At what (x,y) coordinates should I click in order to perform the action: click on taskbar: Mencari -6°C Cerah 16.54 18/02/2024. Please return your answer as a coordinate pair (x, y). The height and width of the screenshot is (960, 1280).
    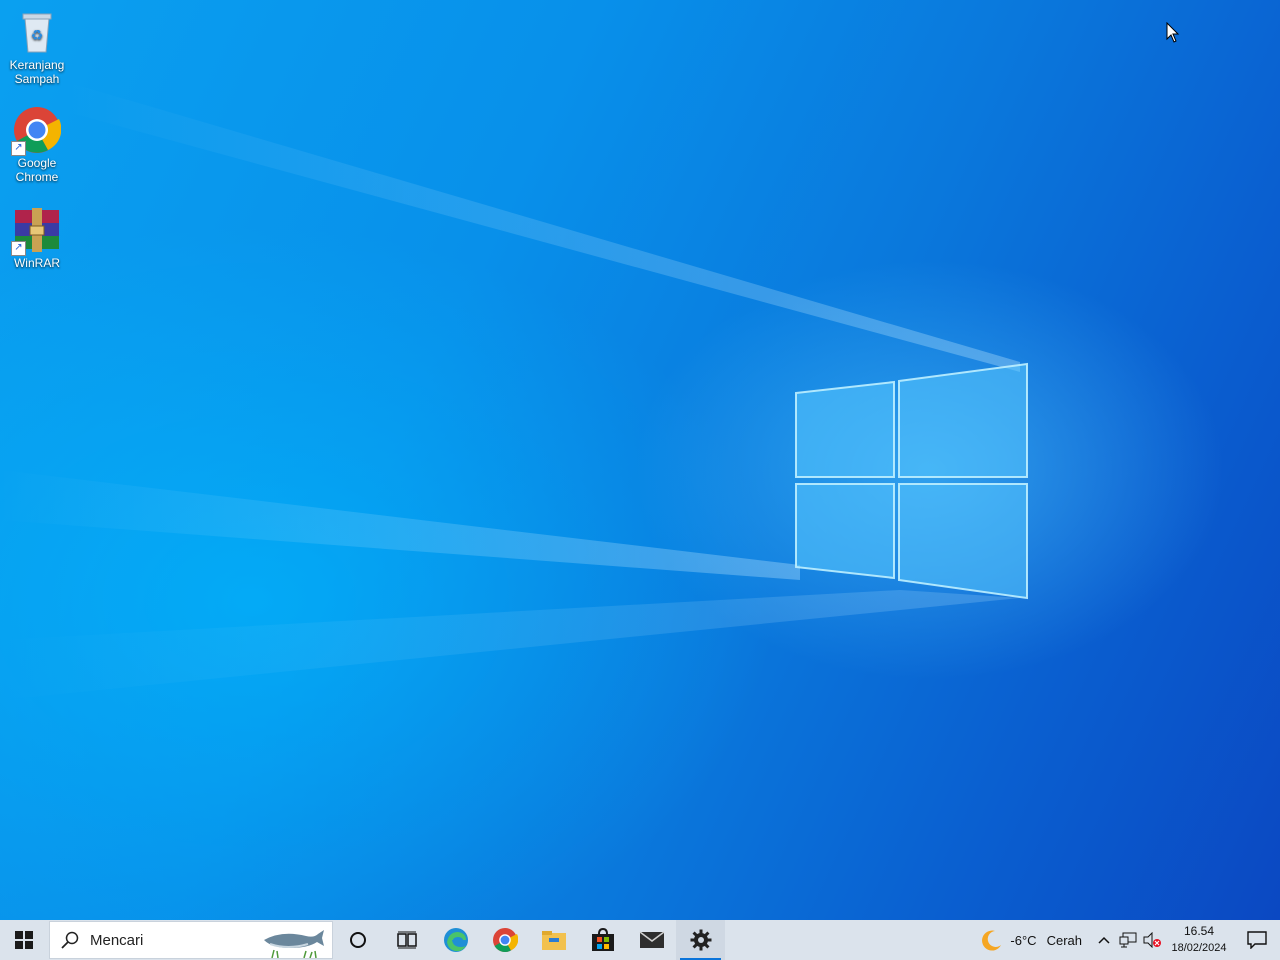
    Looking at the image, I should click on (640, 940).